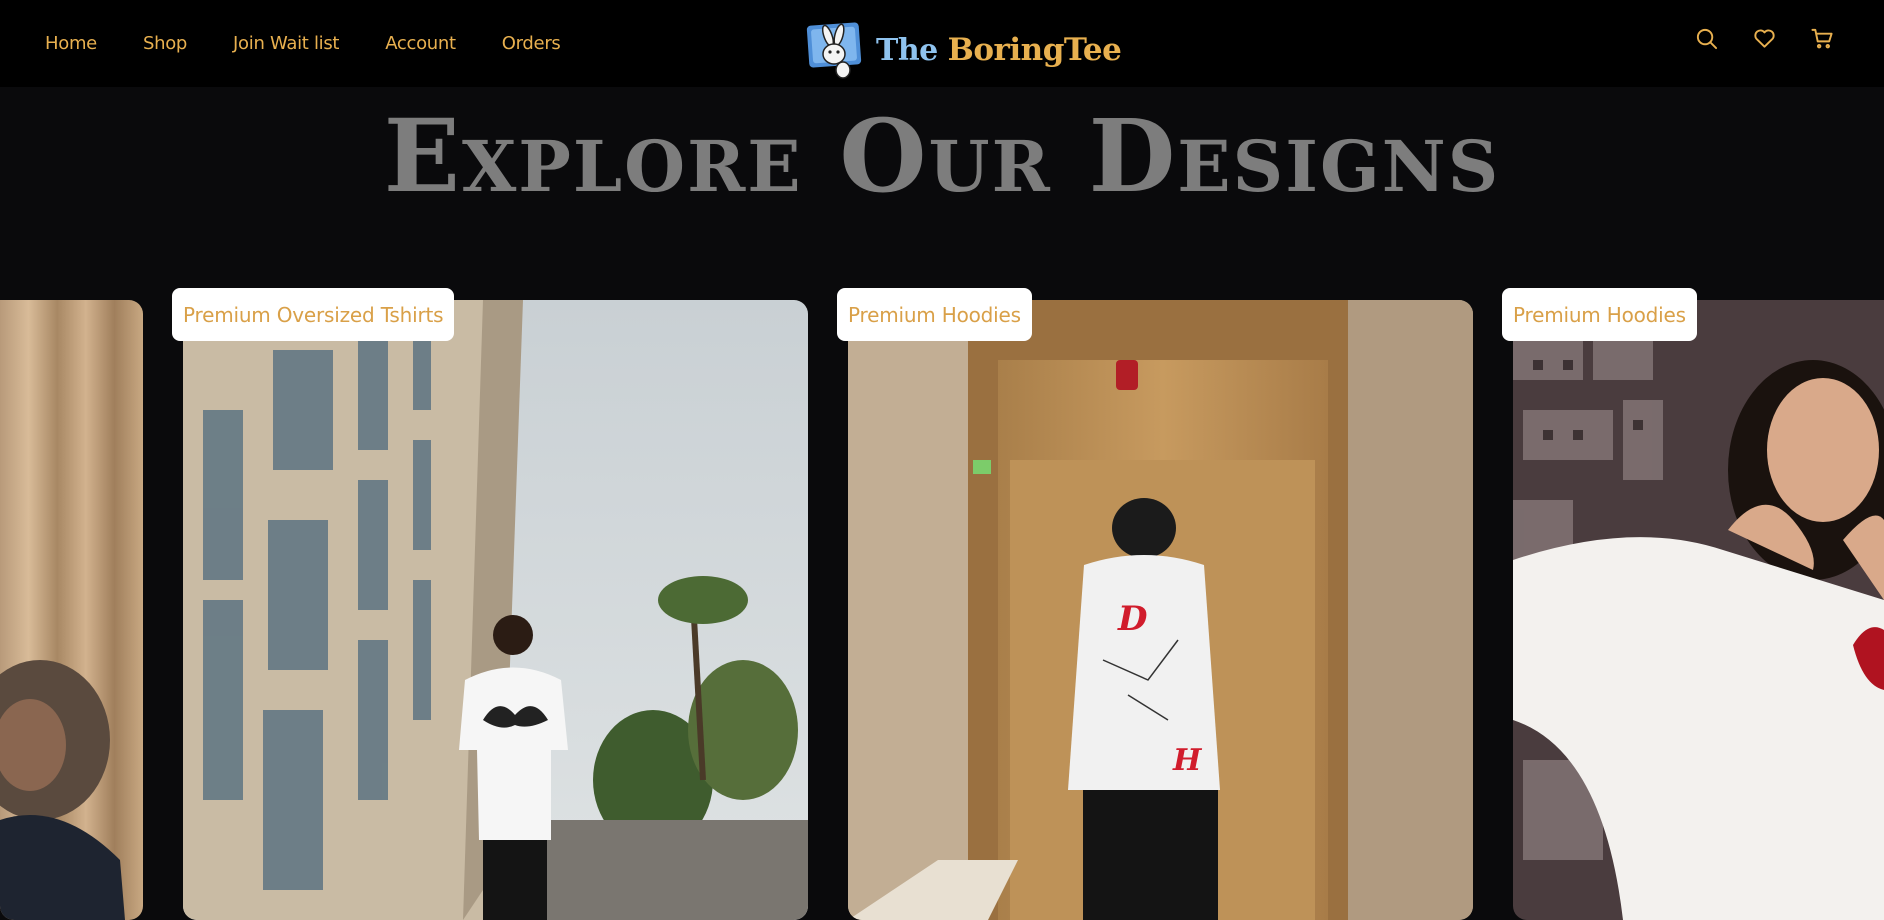 The width and height of the screenshot is (1884, 920). Describe the element at coordinates (1599, 314) in the screenshot. I see `card-label-hoodies-2: Premium Hoodies` at that location.